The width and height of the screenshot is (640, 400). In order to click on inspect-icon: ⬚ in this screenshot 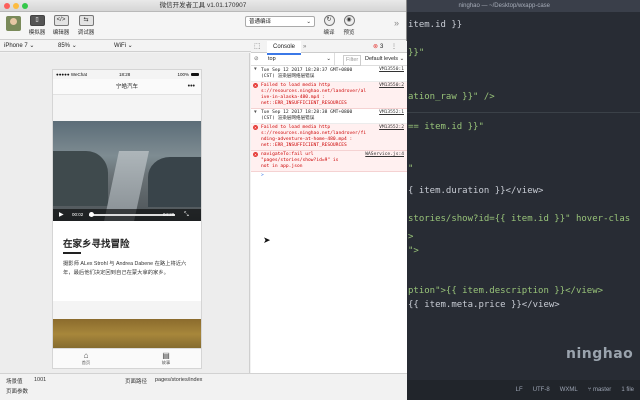, I will do `click(257, 47)`.